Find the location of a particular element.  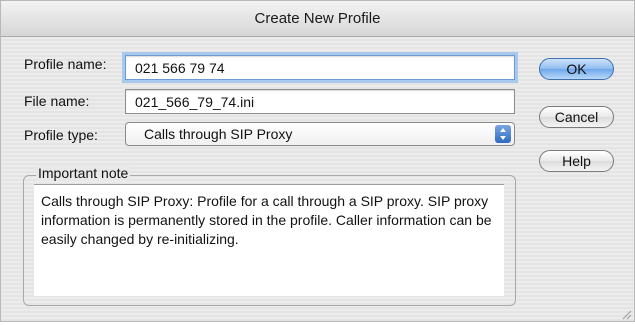

dialog-title: Create New Profile is located at coordinates (317, 19).